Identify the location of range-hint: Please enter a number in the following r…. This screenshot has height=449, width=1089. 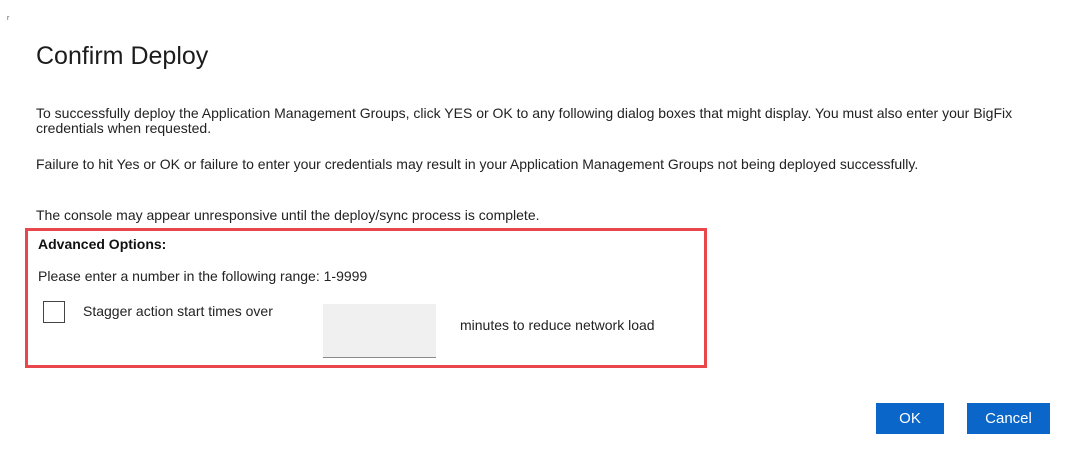
(203, 276).